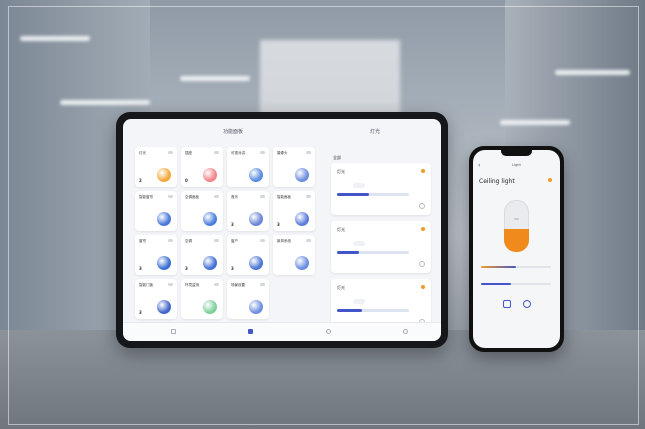 The image size is (645, 429). What do you see at coordinates (202, 167) in the screenshot?
I see `device-card: 插座 0` at bounding box center [202, 167].